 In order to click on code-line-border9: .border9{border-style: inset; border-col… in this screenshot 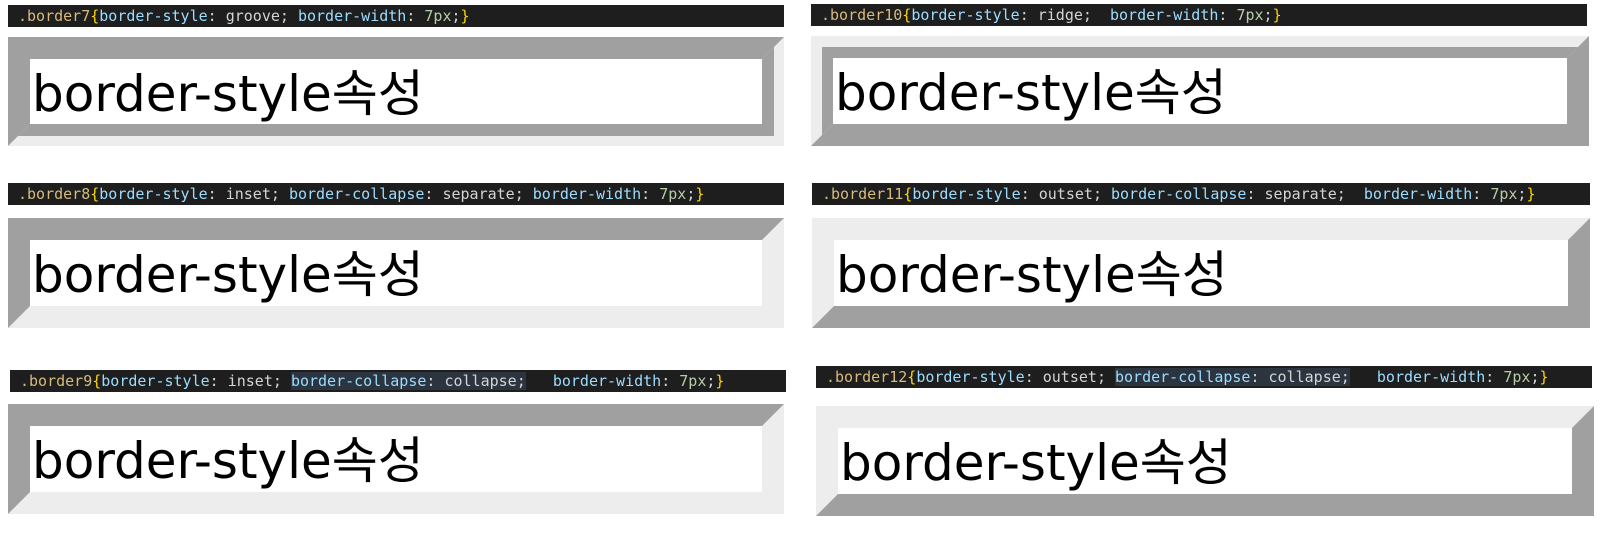, I will do `click(398, 381)`.